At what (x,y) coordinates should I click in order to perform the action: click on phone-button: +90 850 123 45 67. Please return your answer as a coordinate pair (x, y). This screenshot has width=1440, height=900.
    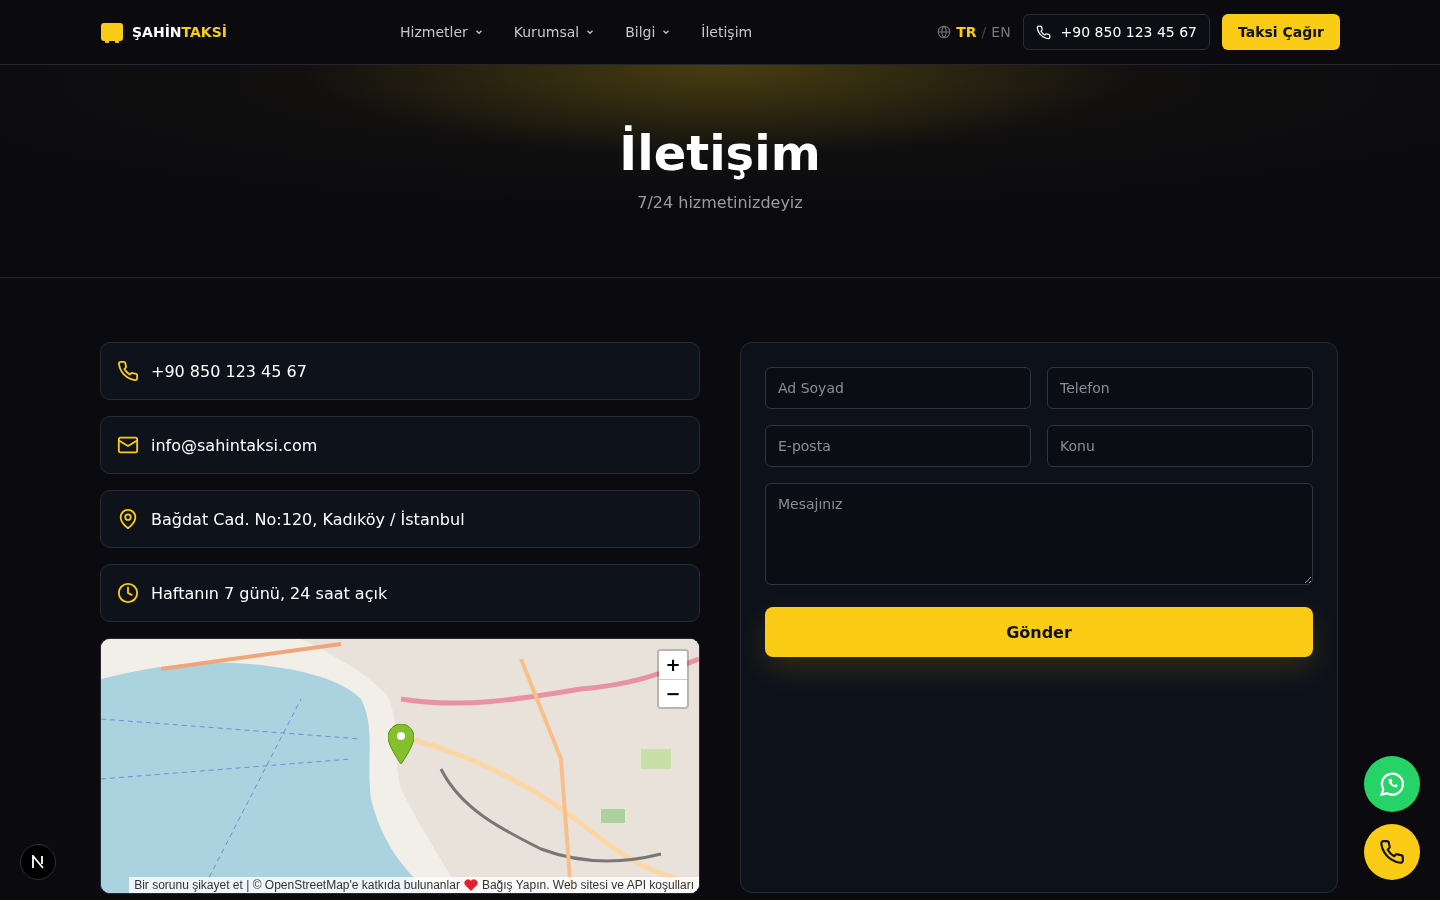
    Looking at the image, I should click on (1116, 32).